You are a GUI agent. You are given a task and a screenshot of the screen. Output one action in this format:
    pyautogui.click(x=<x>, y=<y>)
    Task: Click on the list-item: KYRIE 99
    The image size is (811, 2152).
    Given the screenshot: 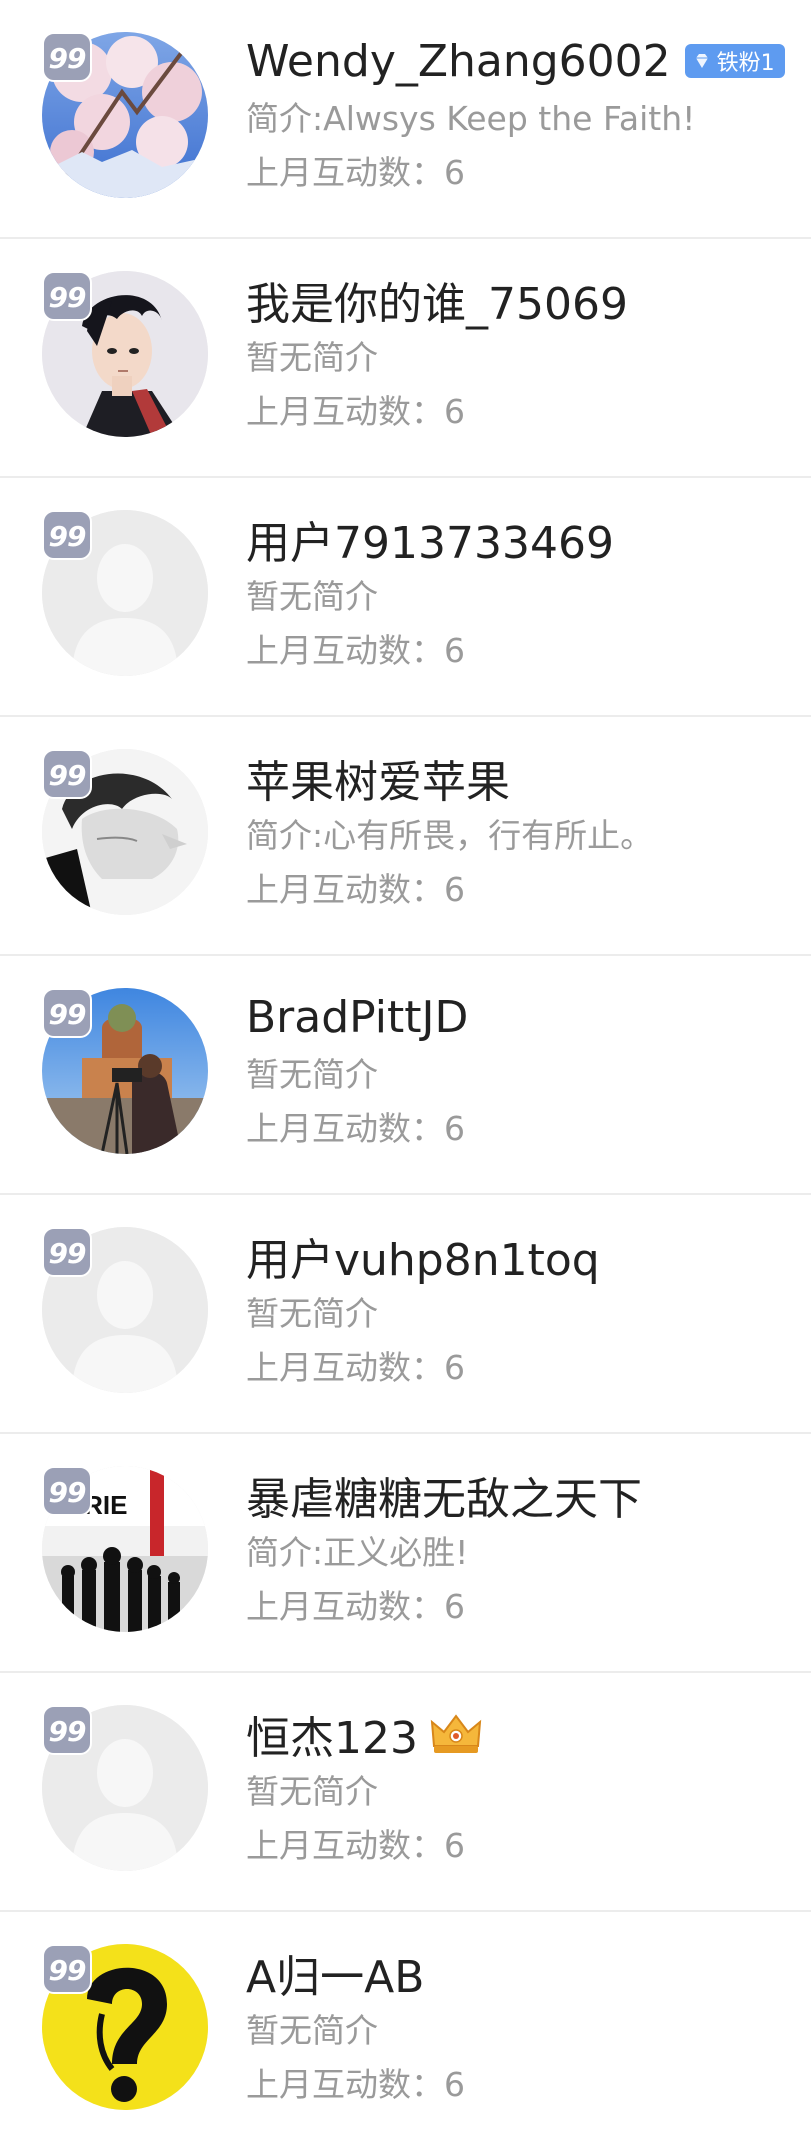 What is the action you would take?
    pyautogui.click(x=405, y=1553)
    